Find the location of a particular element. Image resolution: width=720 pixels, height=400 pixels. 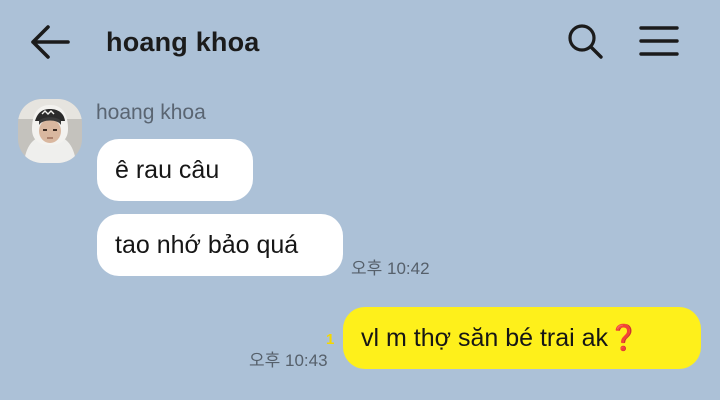

outgoing-message-bubble: vl m thợ săn bé trai ak❓ is located at coordinates (522, 338).